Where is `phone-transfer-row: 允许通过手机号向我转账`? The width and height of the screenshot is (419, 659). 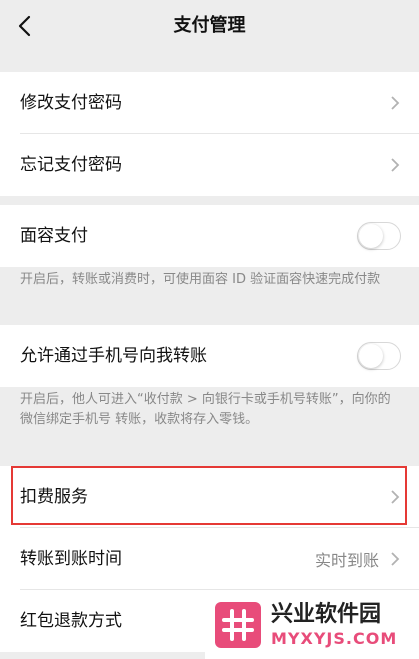 phone-transfer-row: 允许通过手机号向我转账 is located at coordinates (209, 356).